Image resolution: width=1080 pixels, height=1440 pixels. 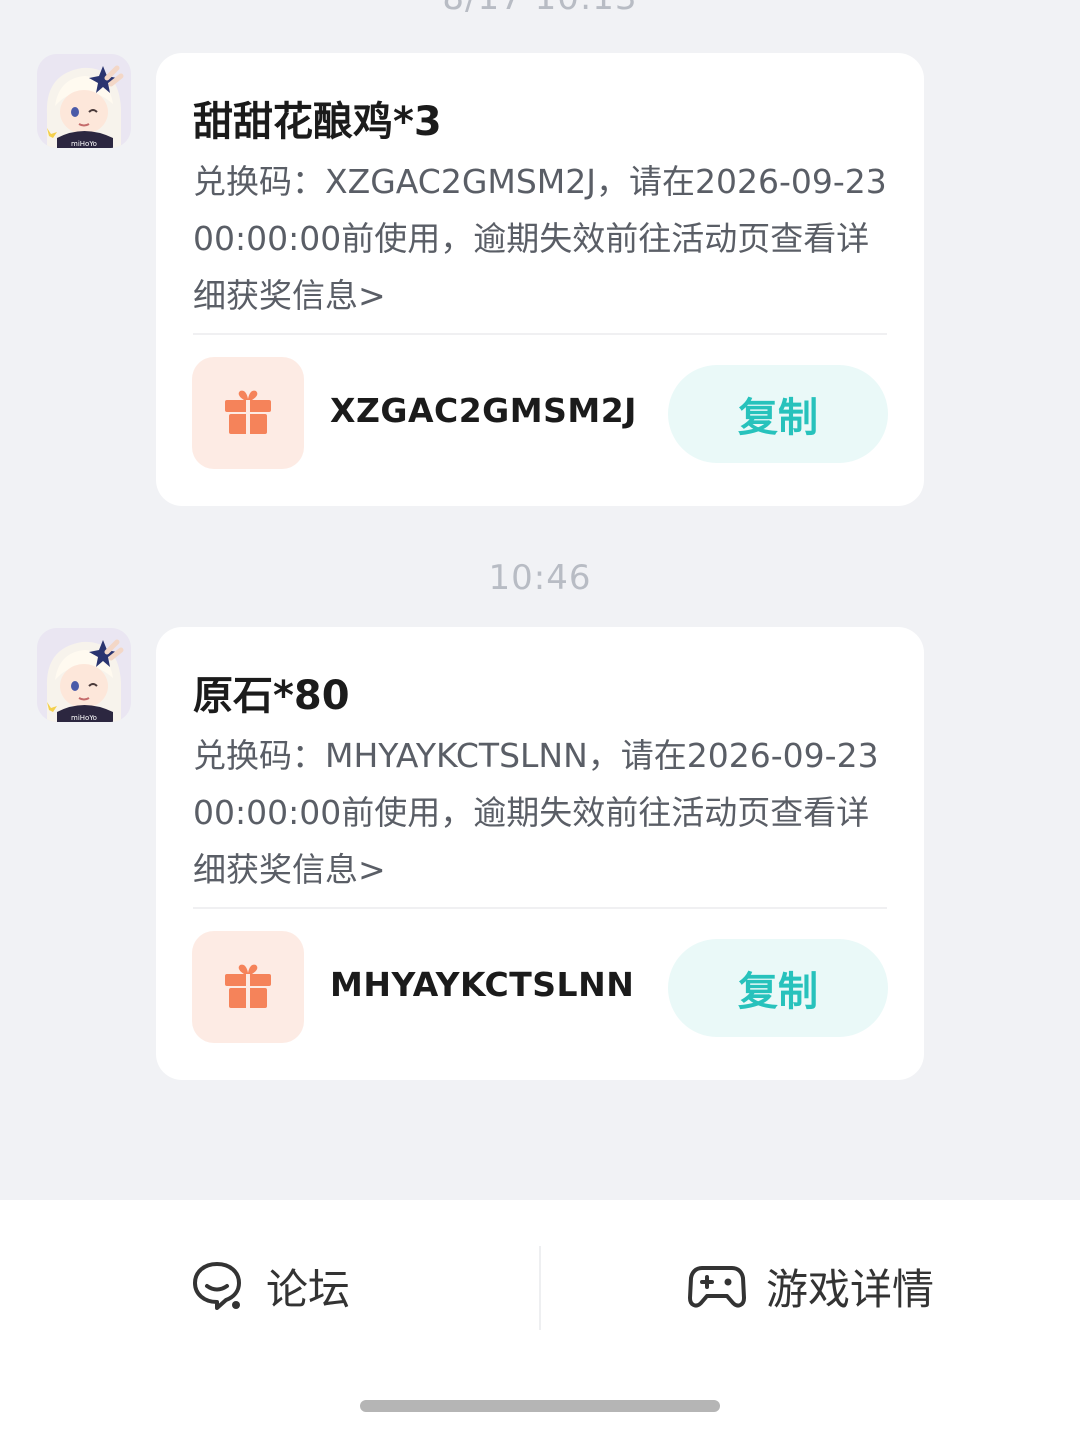 I want to click on home-indicator, so click(x=540, y=1406).